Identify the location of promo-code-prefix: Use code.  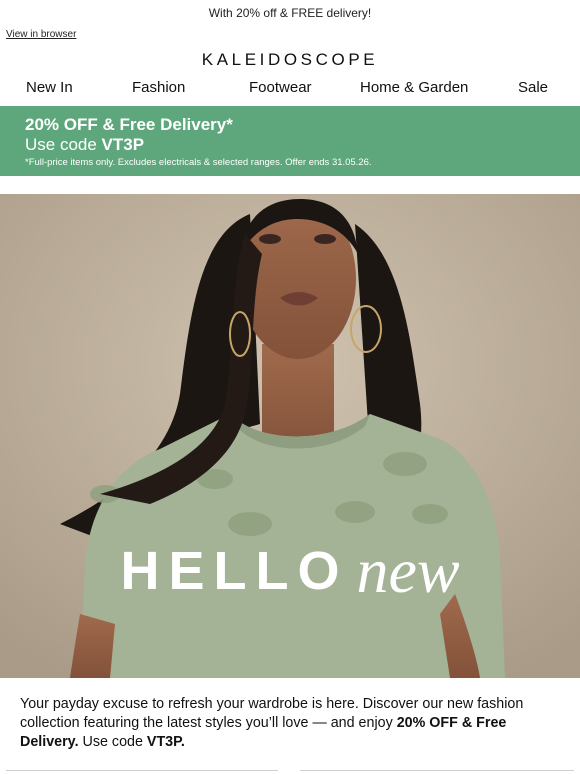
(63, 144).